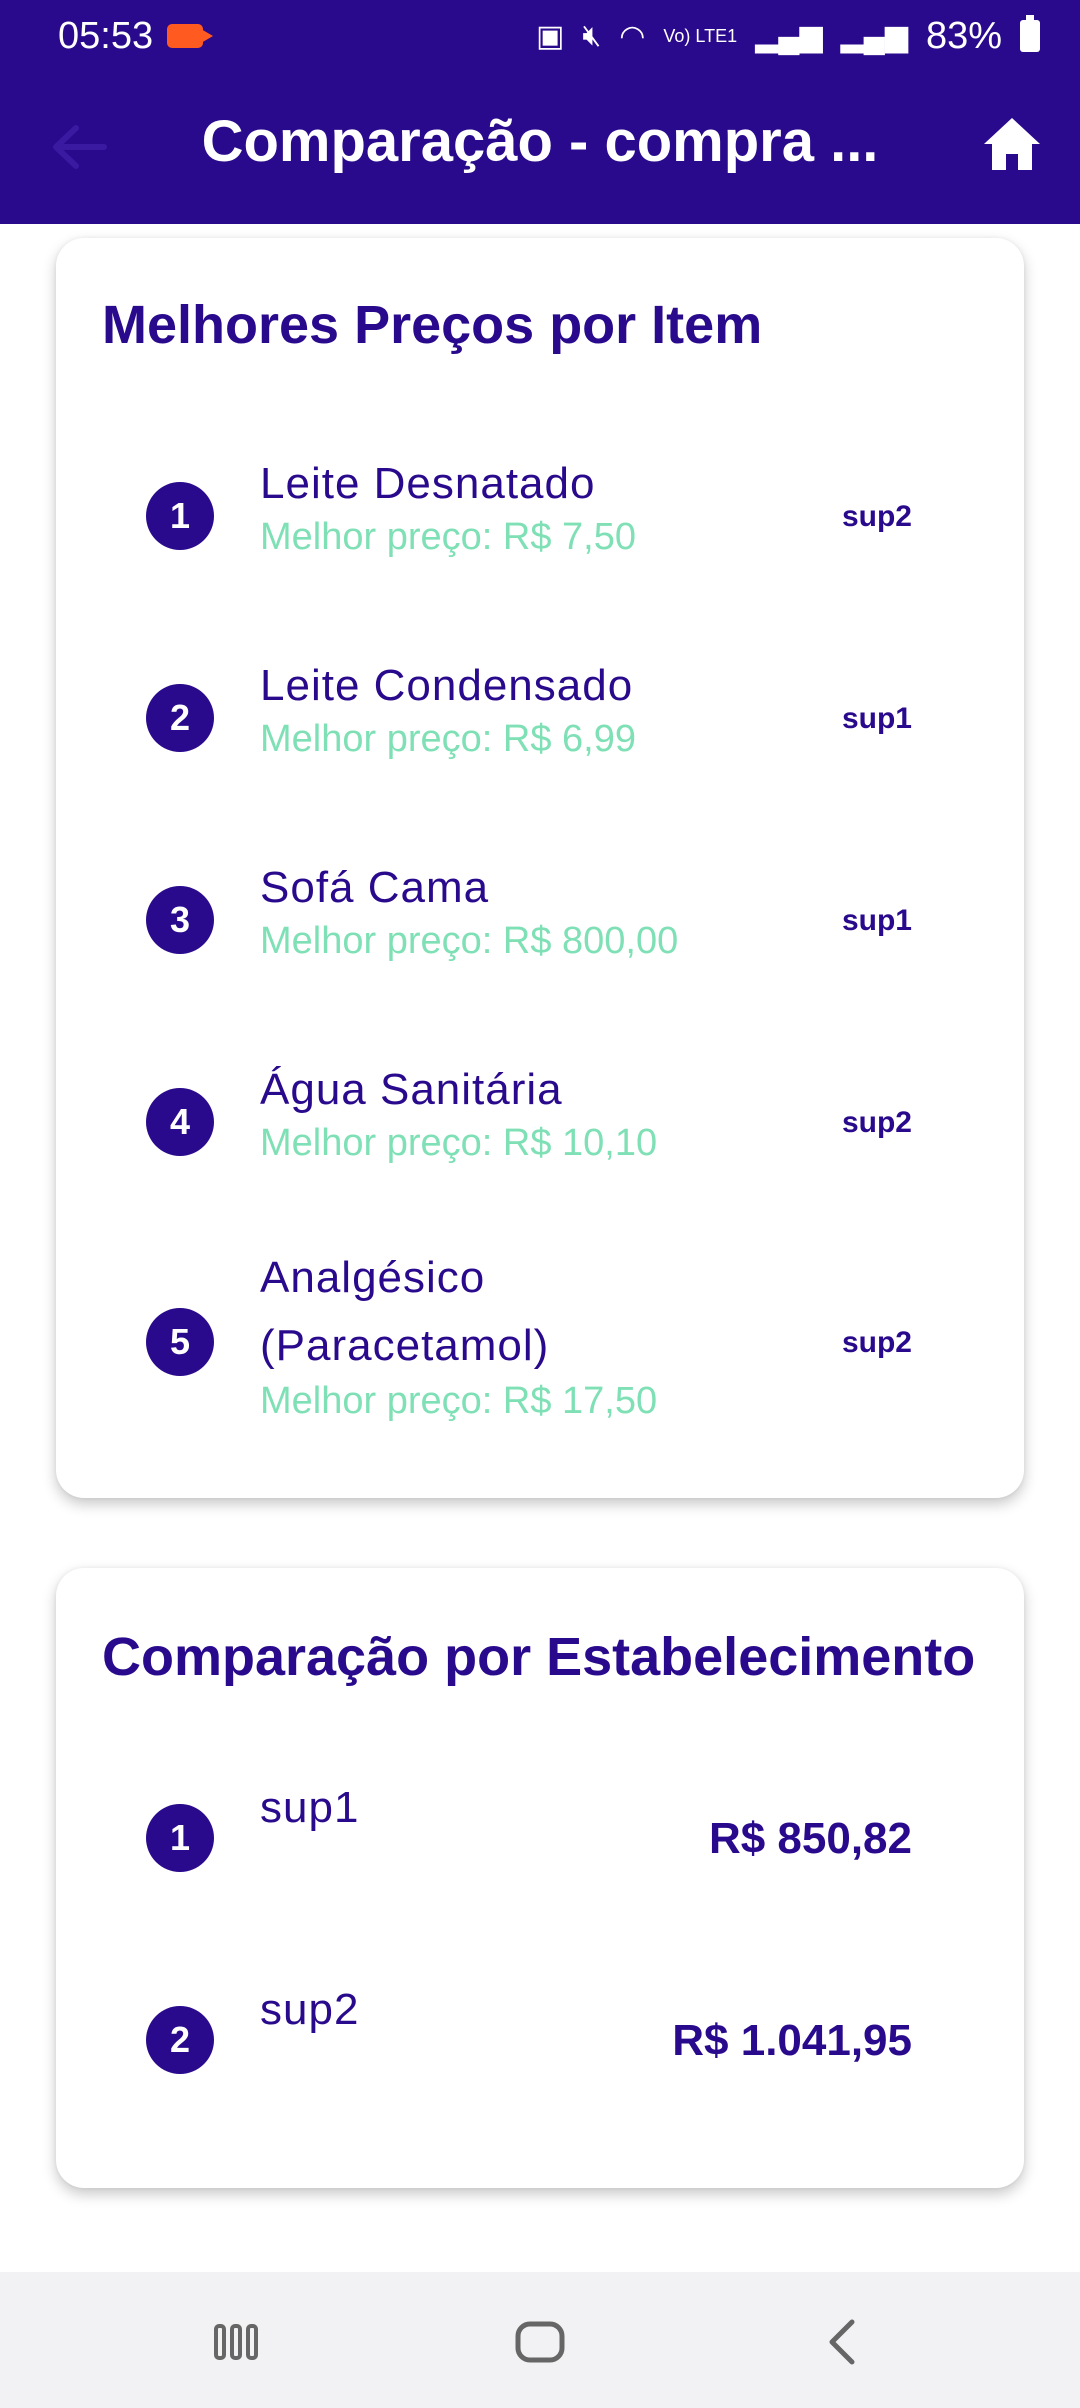 This screenshot has width=1080, height=2408. Describe the element at coordinates (459, 1401) in the screenshot. I see `item-best-price: Melhor preço: R$ 17,50` at that location.